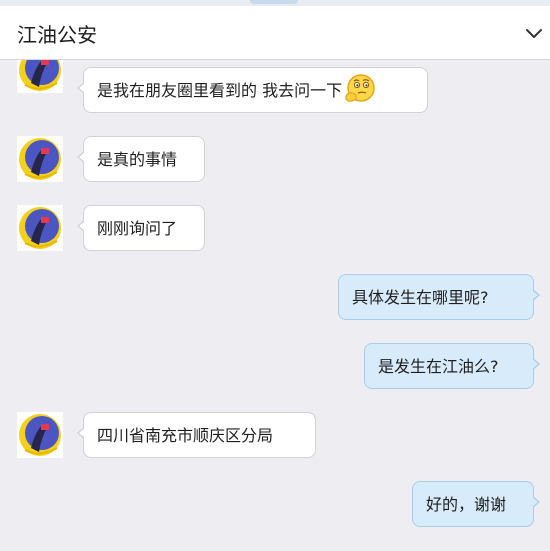  I want to click on message-text: 刚刚询问了, so click(137, 228).